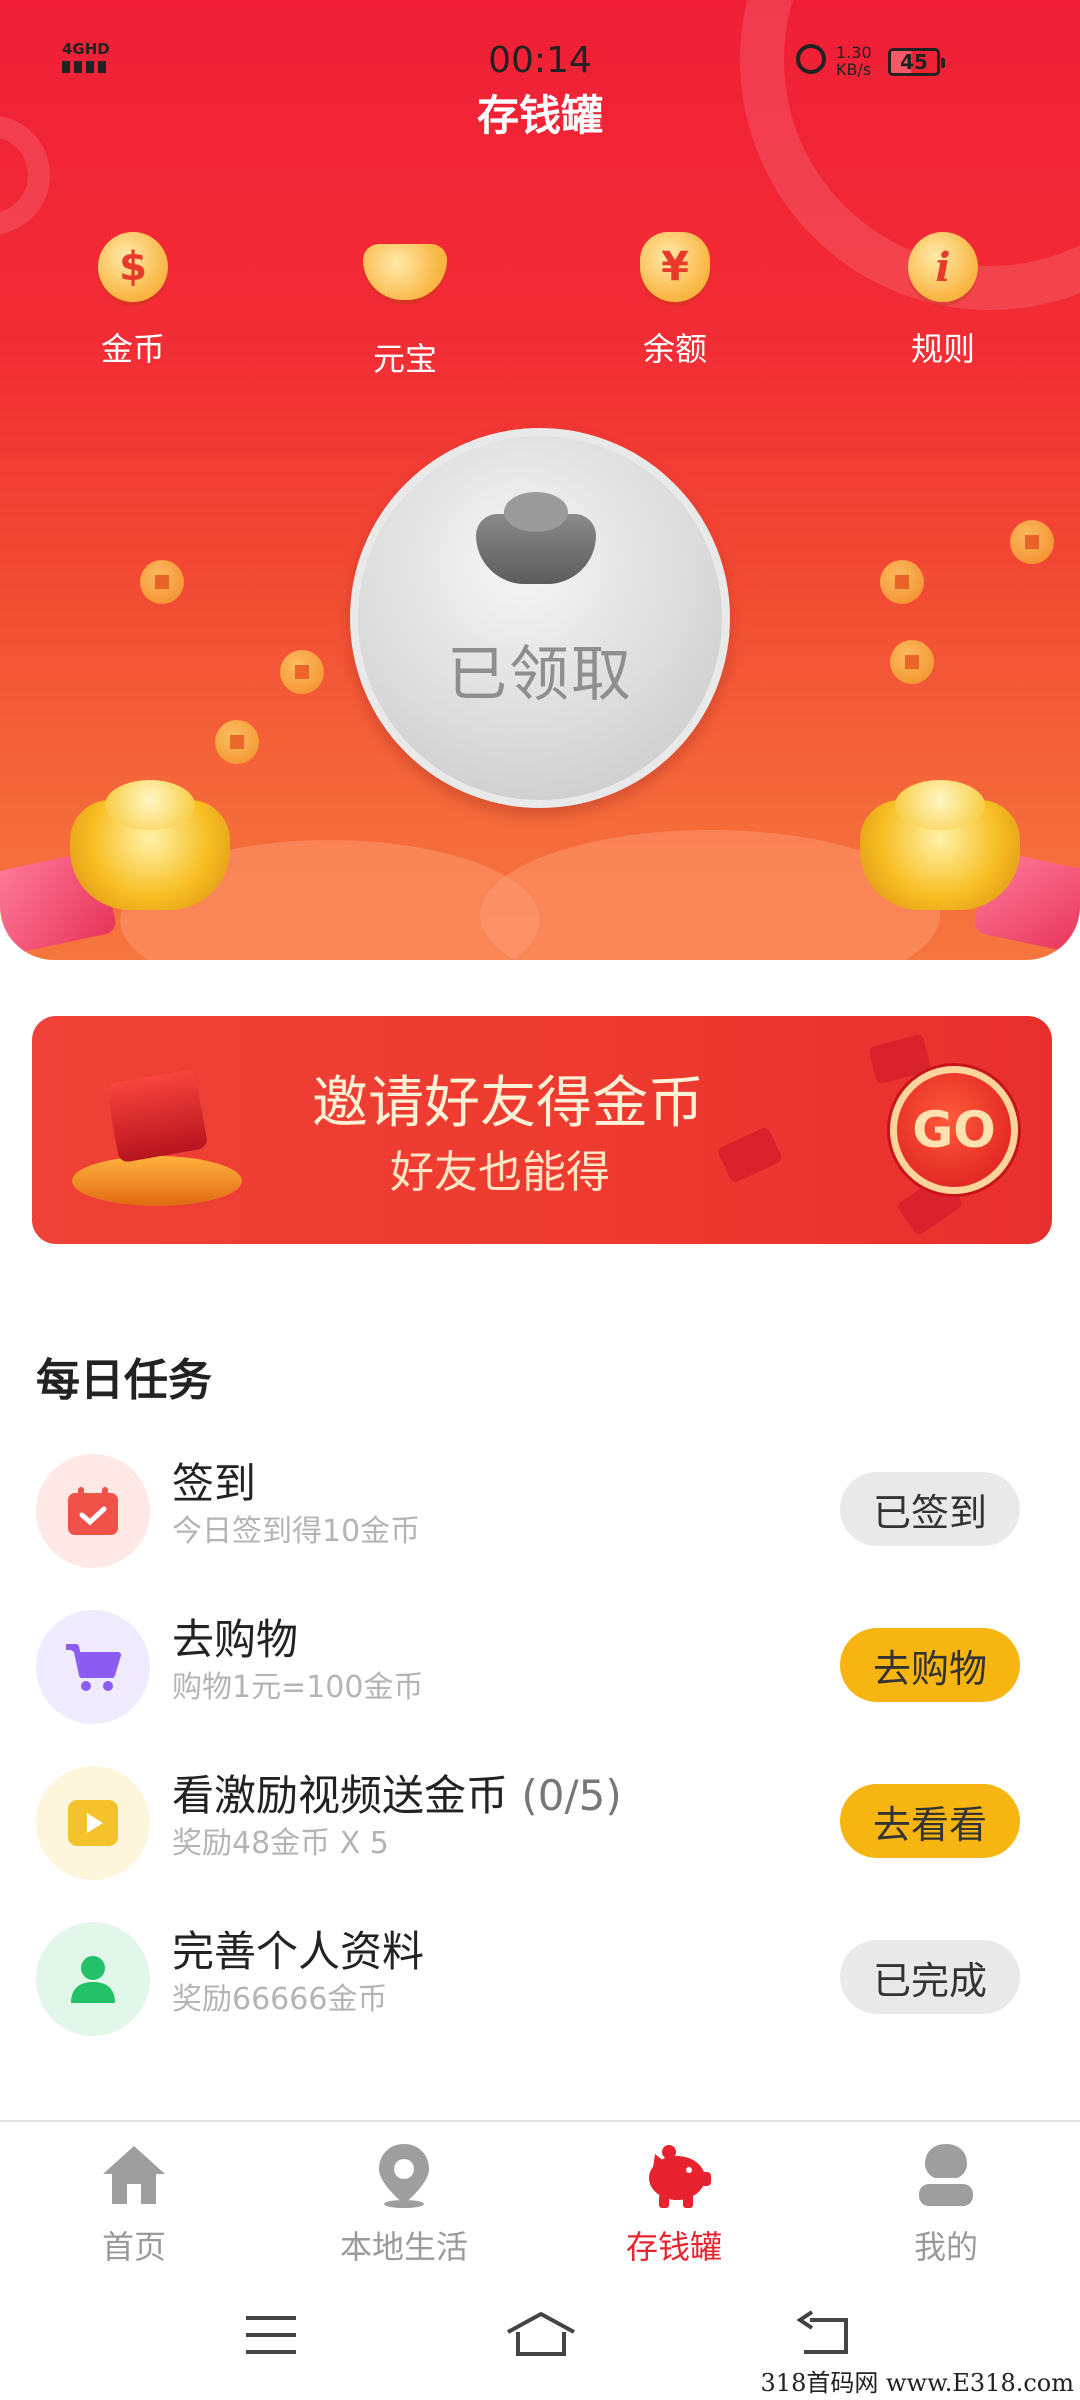 The height and width of the screenshot is (2400, 1080). I want to click on quick-nav-rules: i 规则, so click(943, 301).